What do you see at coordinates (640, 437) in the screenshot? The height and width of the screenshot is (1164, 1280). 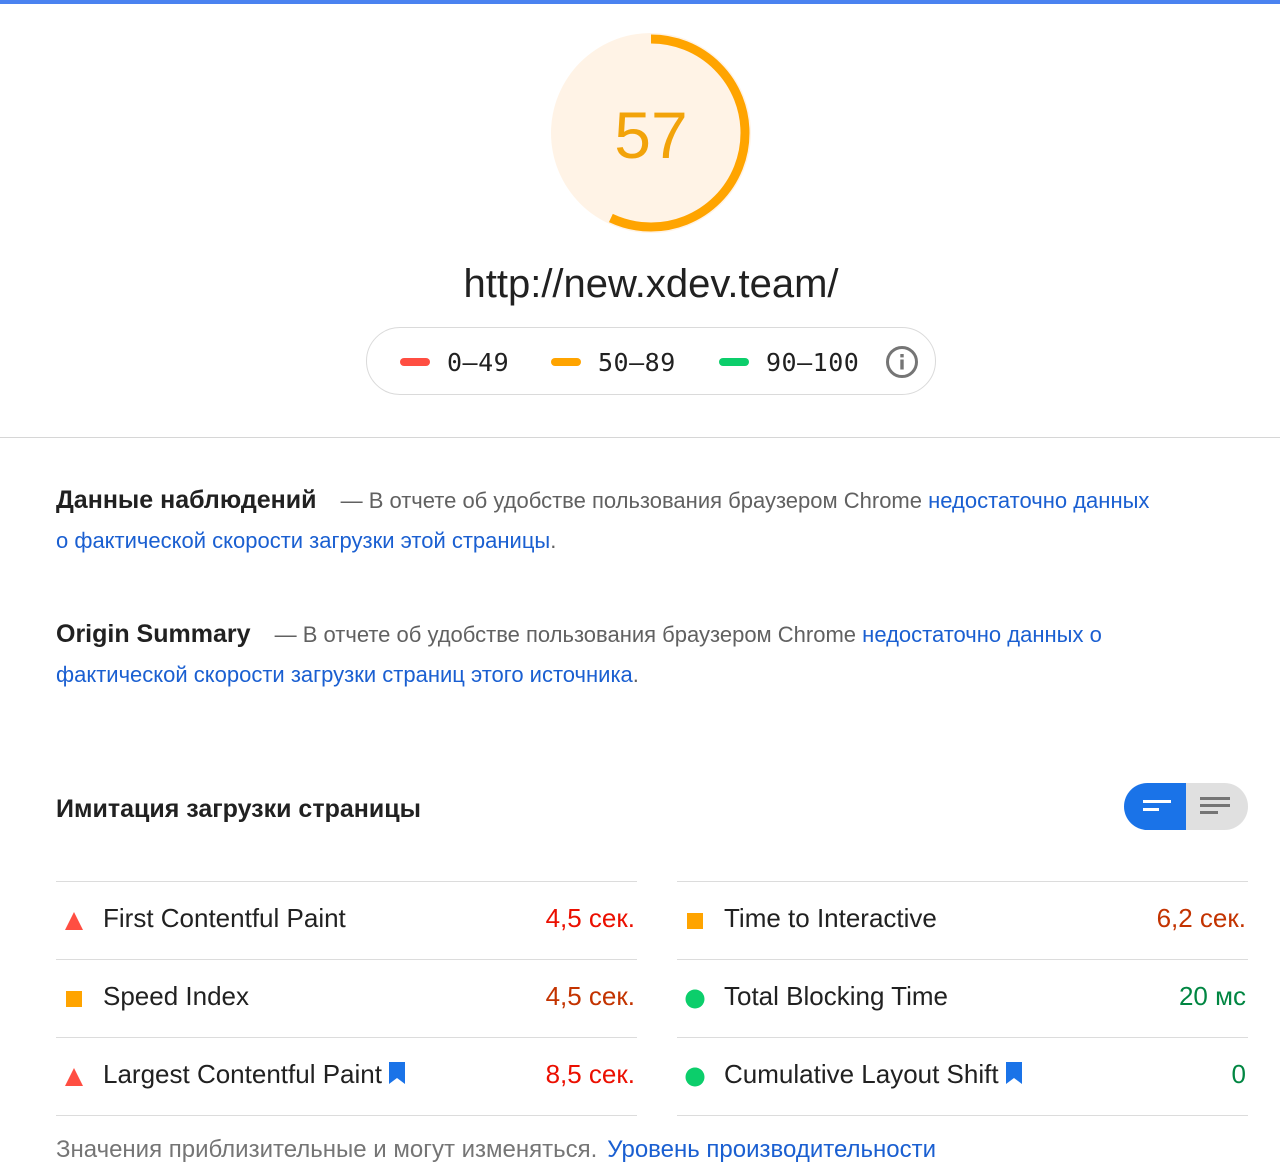 I see `section-divider` at bounding box center [640, 437].